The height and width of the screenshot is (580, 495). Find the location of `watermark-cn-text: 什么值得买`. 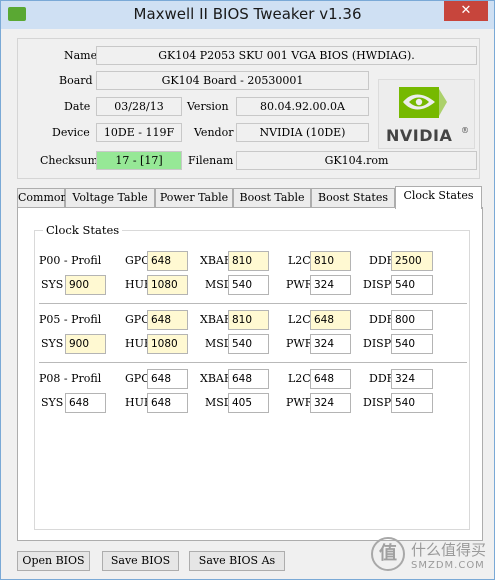

watermark-cn-text: 什么值得买 is located at coordinates (449, 550).